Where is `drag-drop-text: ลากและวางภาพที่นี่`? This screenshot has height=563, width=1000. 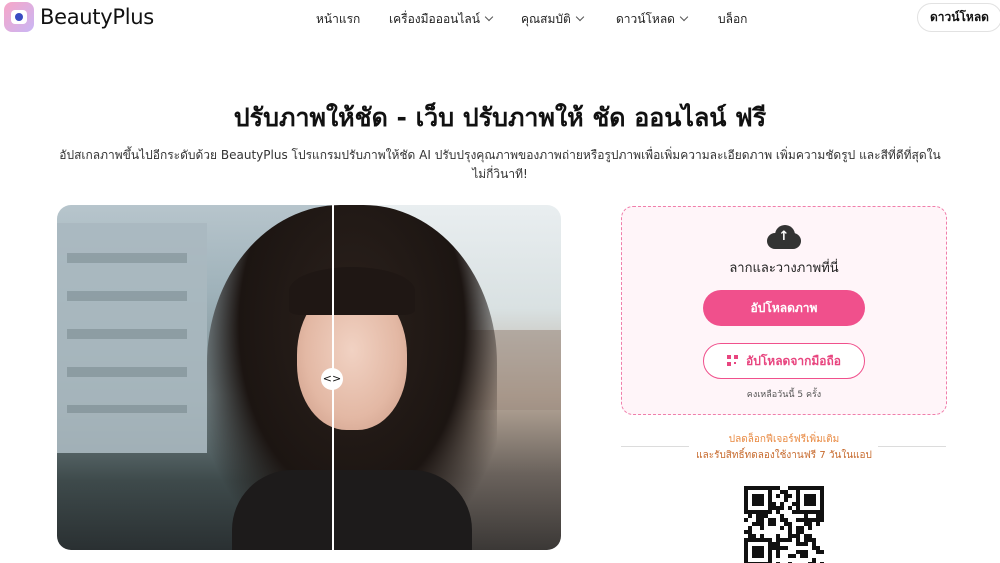 drag-drop-text: ลากและวางภาพที่นี่ is located at coordinates (784, 268).